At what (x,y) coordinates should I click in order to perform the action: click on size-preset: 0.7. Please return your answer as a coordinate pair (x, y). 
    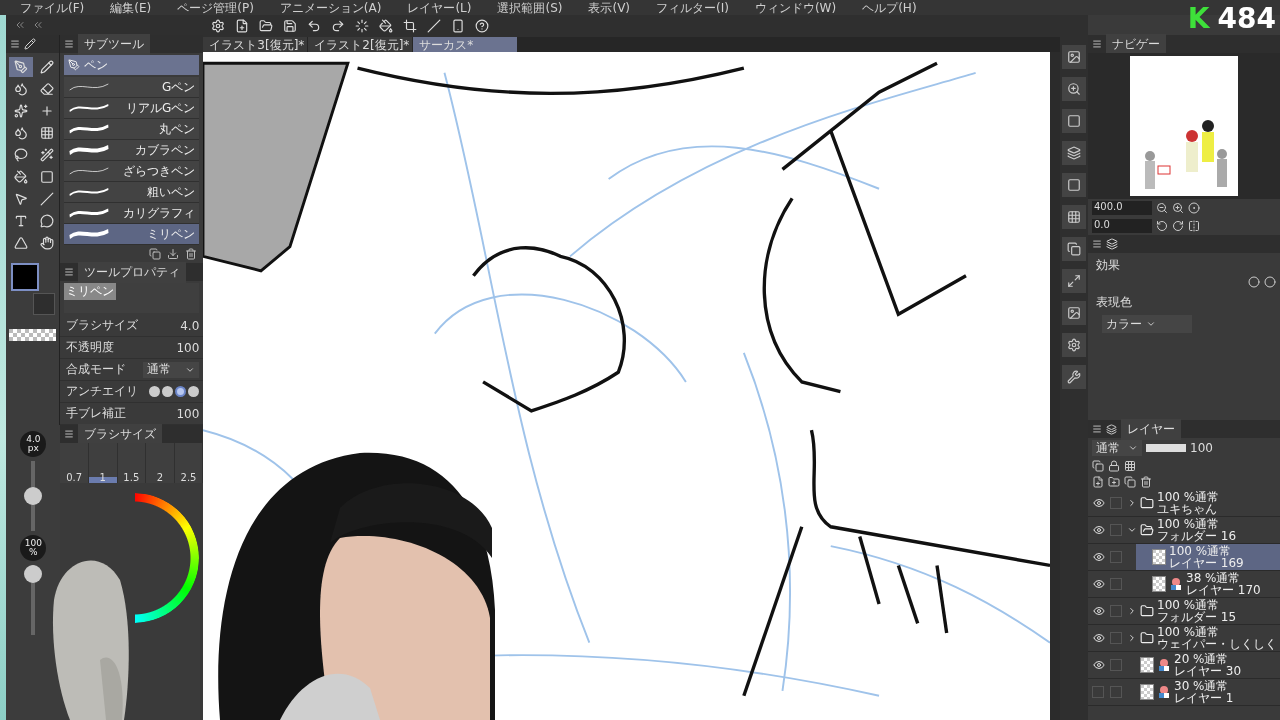
    Looking at the image, I should click on (74, 463).